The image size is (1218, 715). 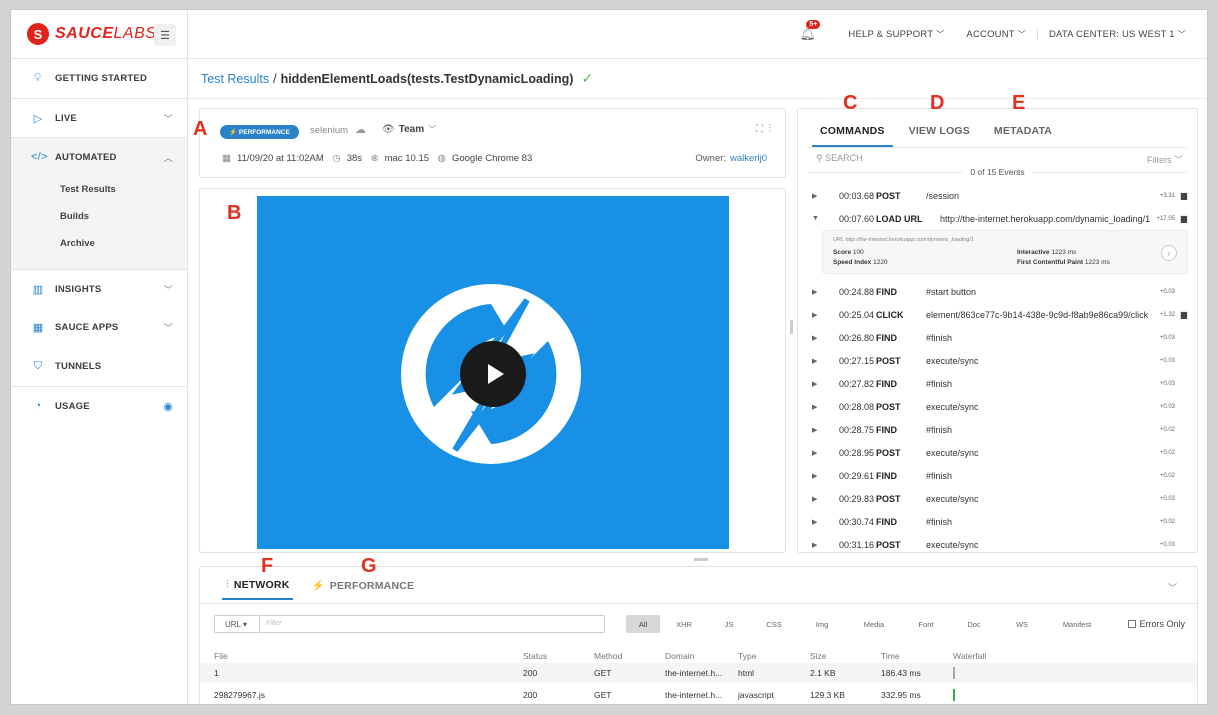 What do you see at coordinates (99, 117) in the screenshot?
I see `sidebar-item-live: ▷ LIVE ﹀` at bounding box center [99, 117].